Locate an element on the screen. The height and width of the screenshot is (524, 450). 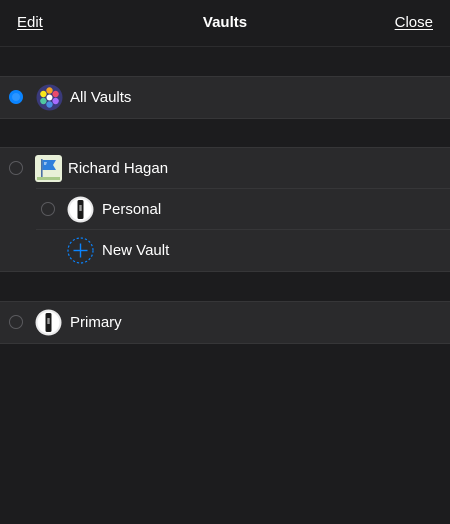
vault-row-personal: Personal is located at coordinates (225, 209).